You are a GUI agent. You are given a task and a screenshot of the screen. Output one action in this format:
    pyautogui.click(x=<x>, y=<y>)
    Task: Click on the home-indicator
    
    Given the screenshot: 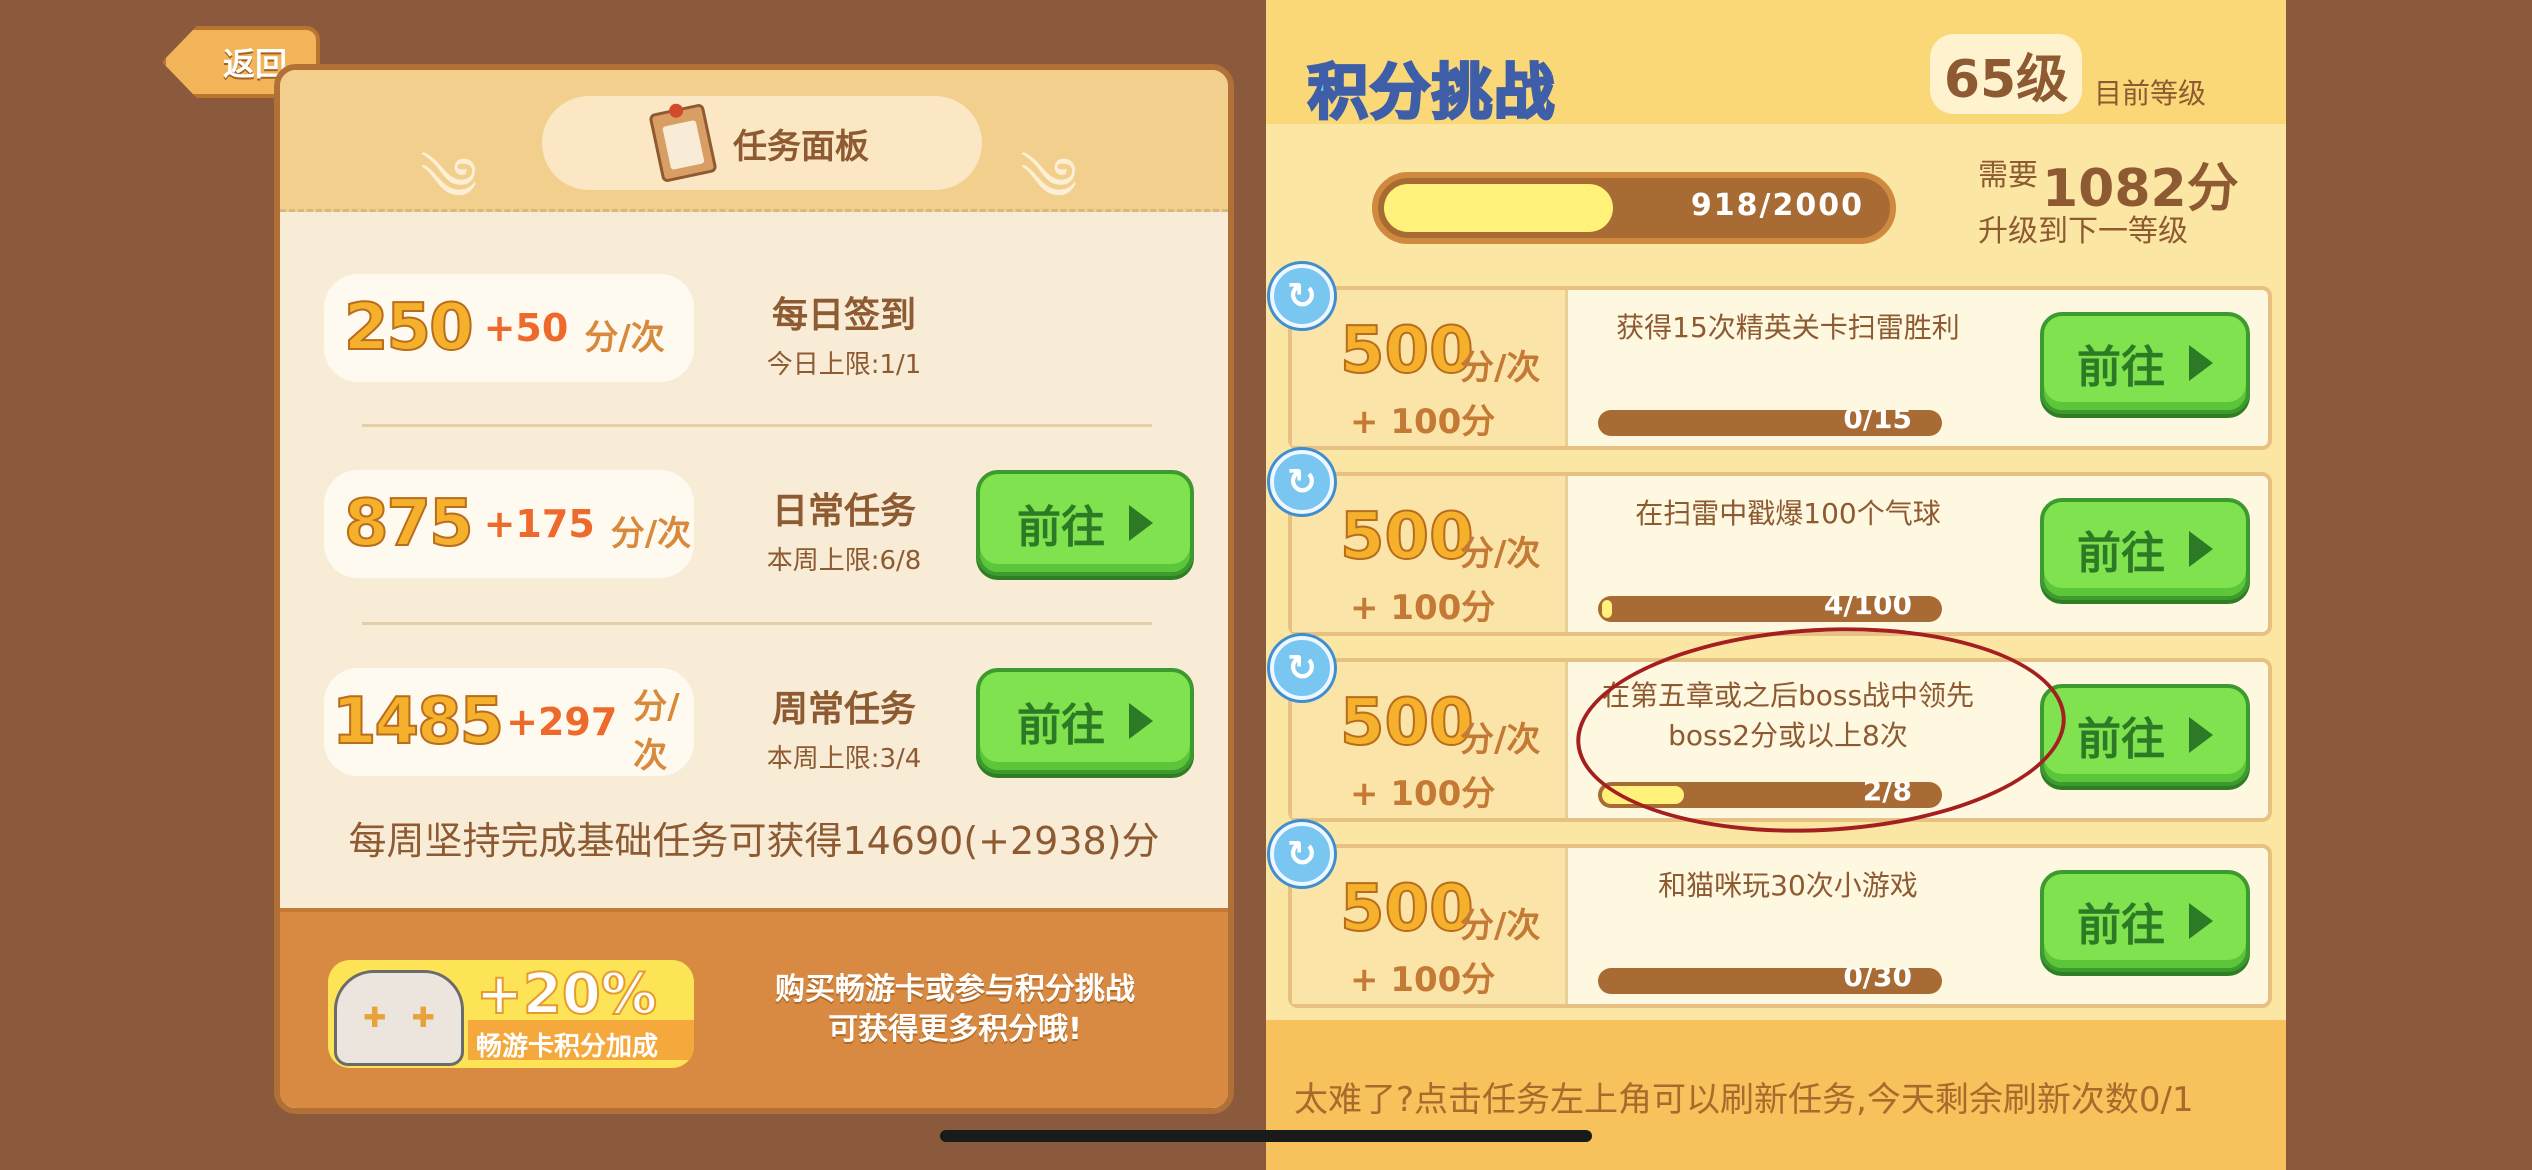 What is the action you would take?
    pyautogui.click(x=1266, y=1136)
    